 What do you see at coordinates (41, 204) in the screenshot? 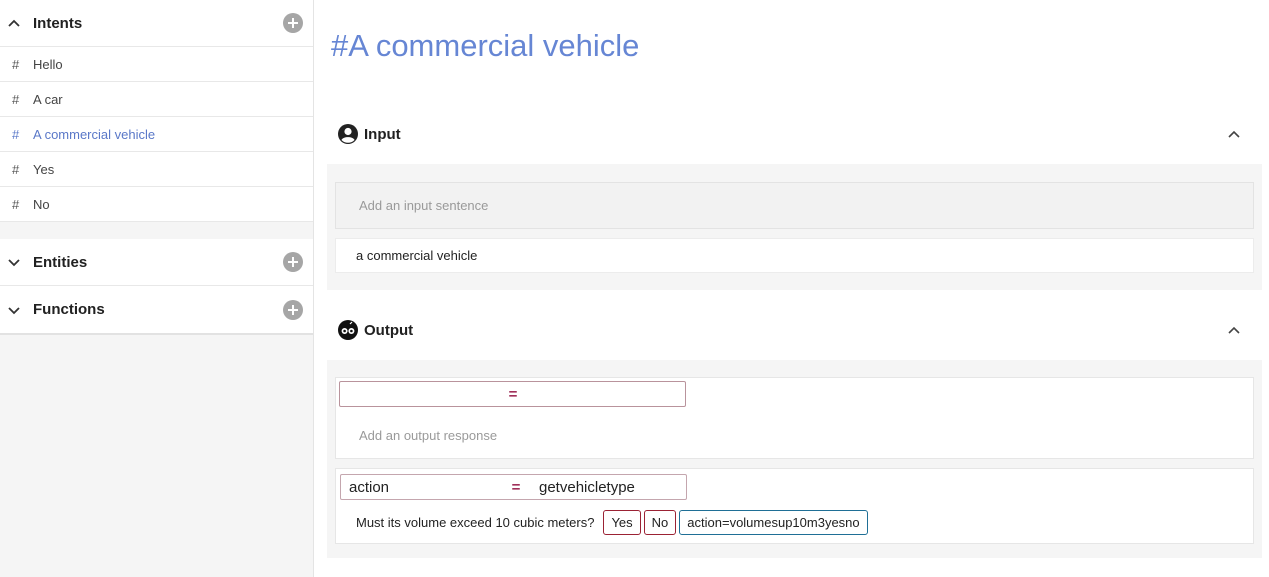
I see `intent-label: No` at bounding box center [41, 204].